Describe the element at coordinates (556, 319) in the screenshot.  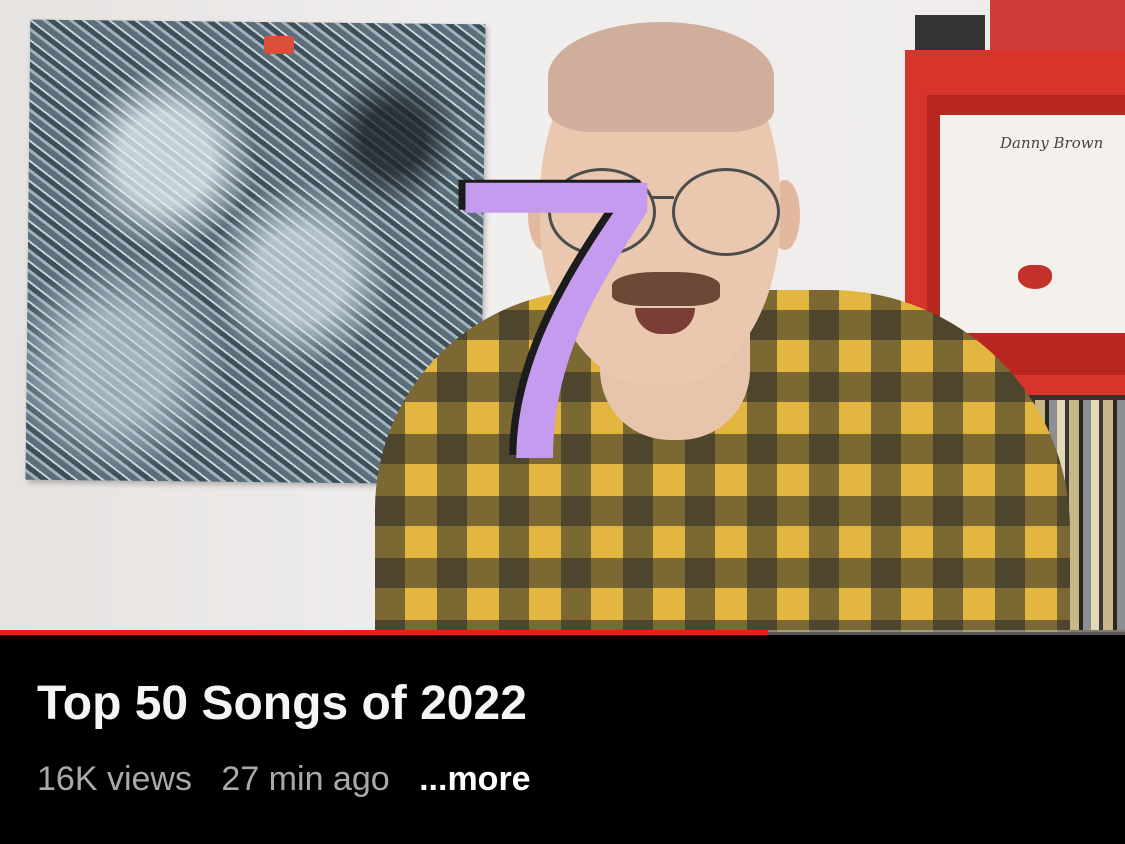
I see `overlay-rank-number: 7` at that location.